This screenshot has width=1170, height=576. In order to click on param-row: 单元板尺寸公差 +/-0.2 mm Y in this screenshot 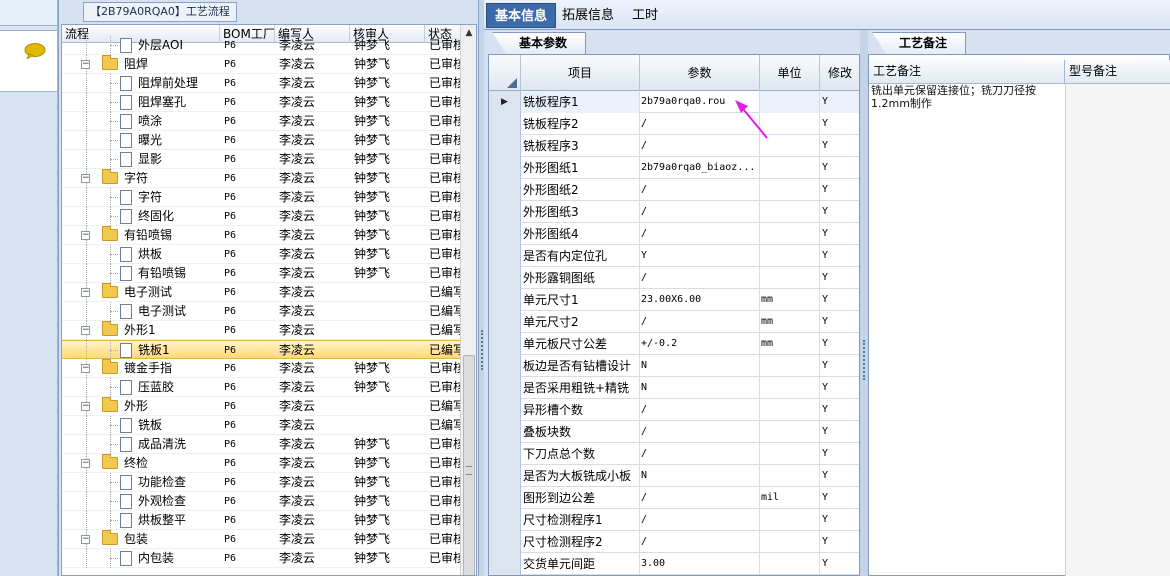, I will do `click(674, 344)`.